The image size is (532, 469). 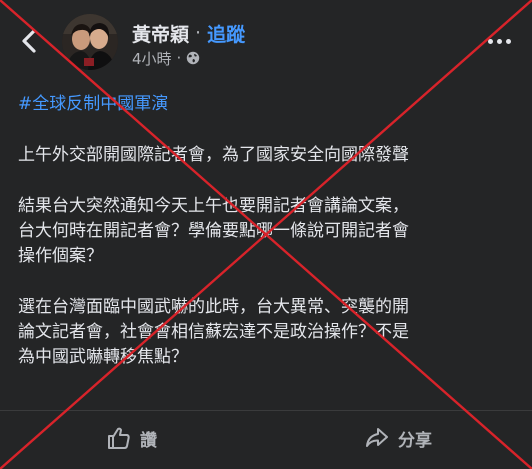 I want to click on like-label: 讚, so click(x=148, y=440).